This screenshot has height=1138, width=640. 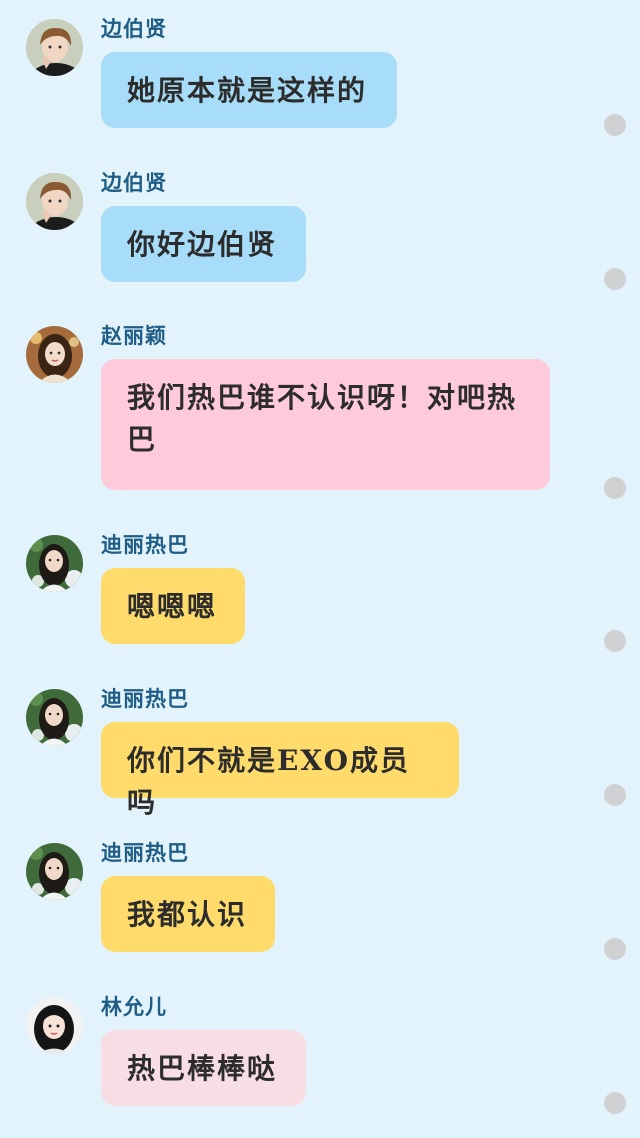 What do you see at coordinates (249, 90) in the screenshot?
I see `message-bubble: 她原本就是这样的` at bounding box center [249, 90].